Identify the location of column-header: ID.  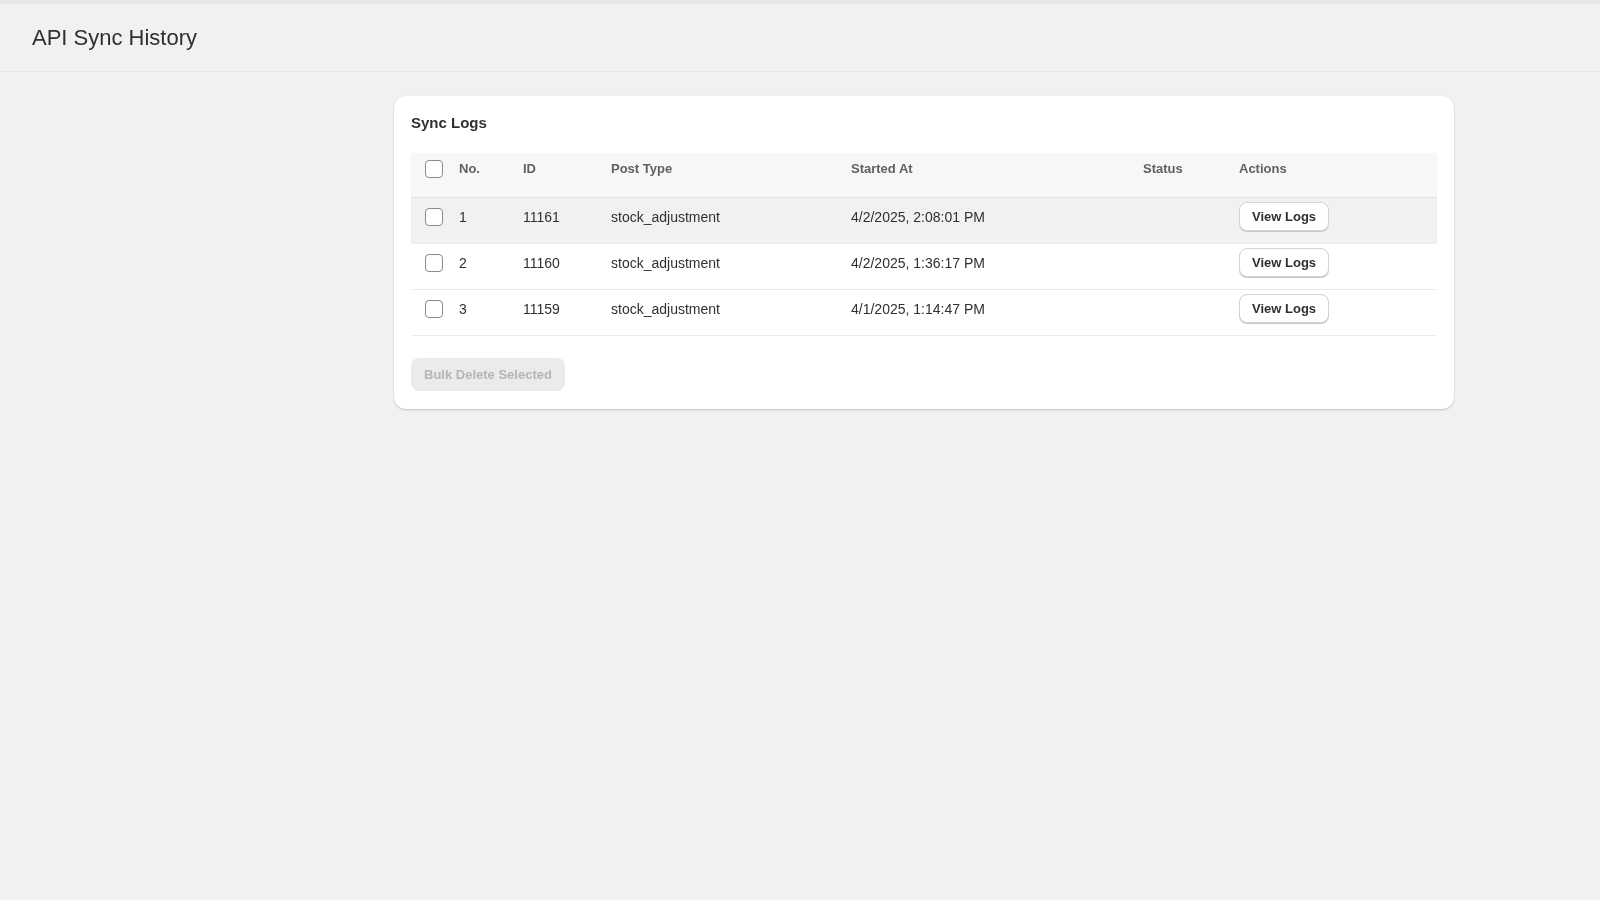
(529, 168).